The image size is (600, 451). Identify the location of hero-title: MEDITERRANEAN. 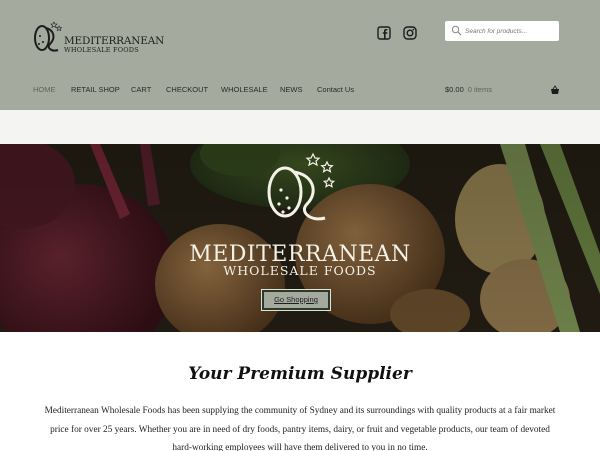
(300, 254).